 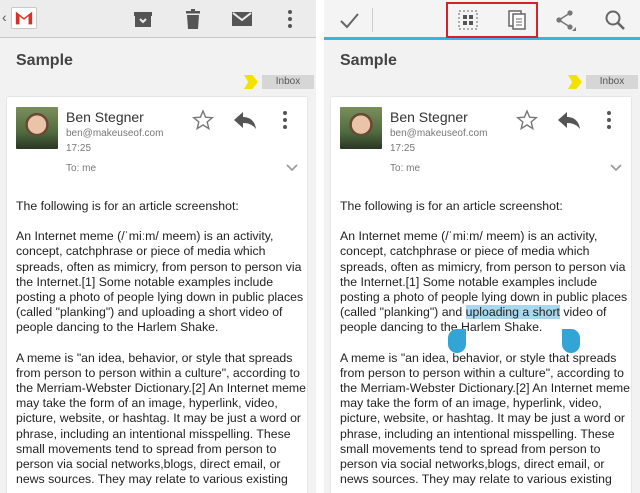 I want to click on archive-icon, so click(x=143, y=19).